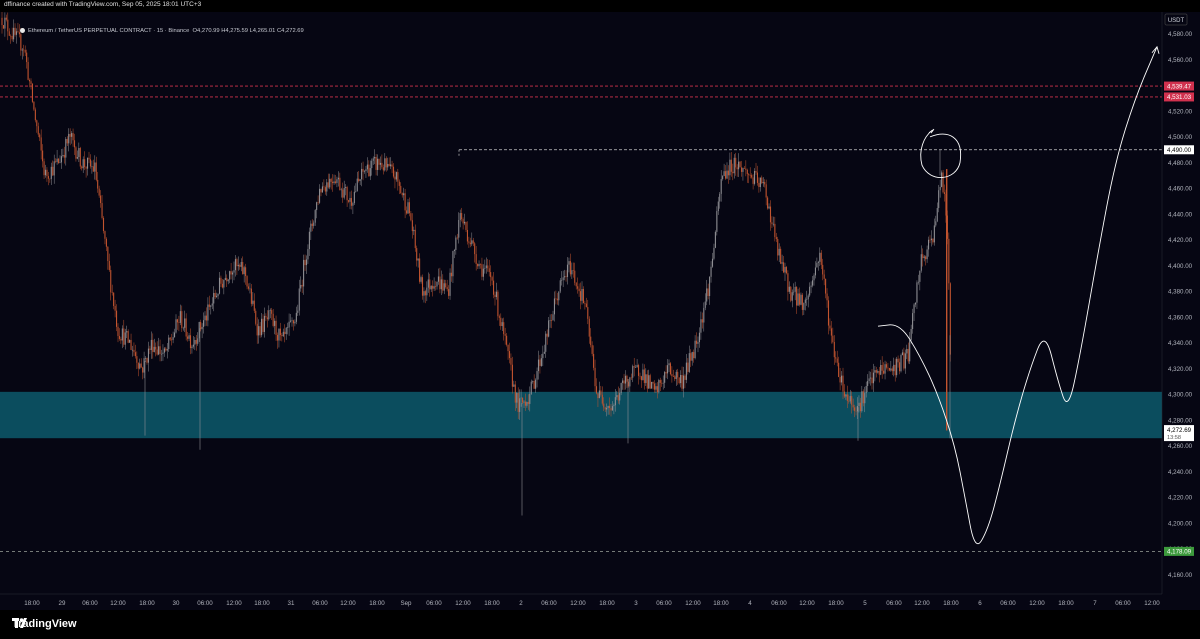 This screenshot has width=1200, height=639. Describe the element at coordinates (205, 603) in the screenshot. I see `time-tick-label: 06:00` at that location.